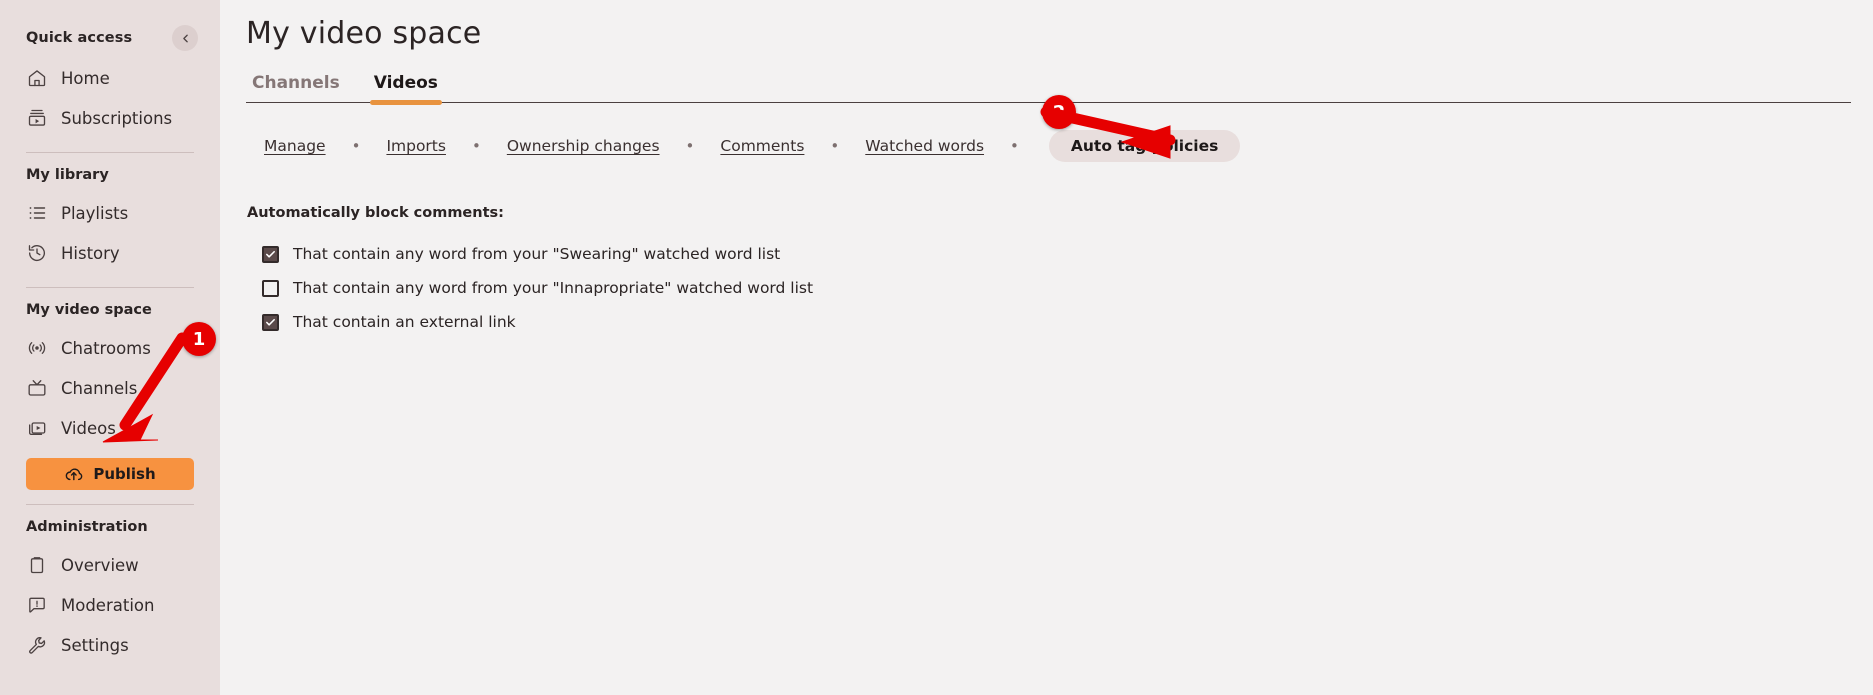  Describe the element at coordinates (416, 146) in the screenshot. I see `subnav-link-imports: Imports` at that location.